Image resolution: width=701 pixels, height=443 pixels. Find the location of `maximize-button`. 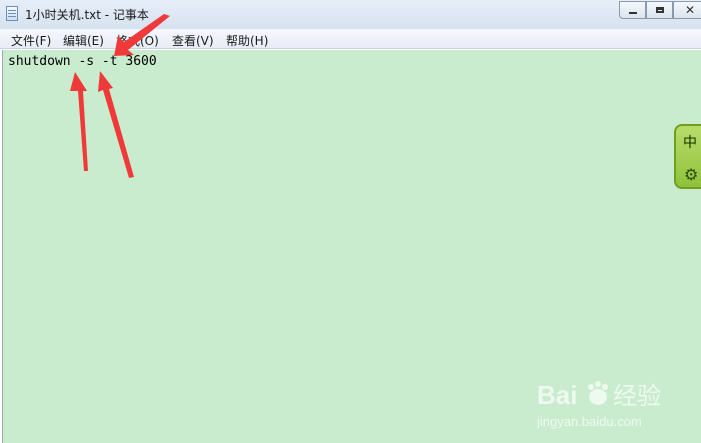

maximize-button is located at coordinates (659, 10).